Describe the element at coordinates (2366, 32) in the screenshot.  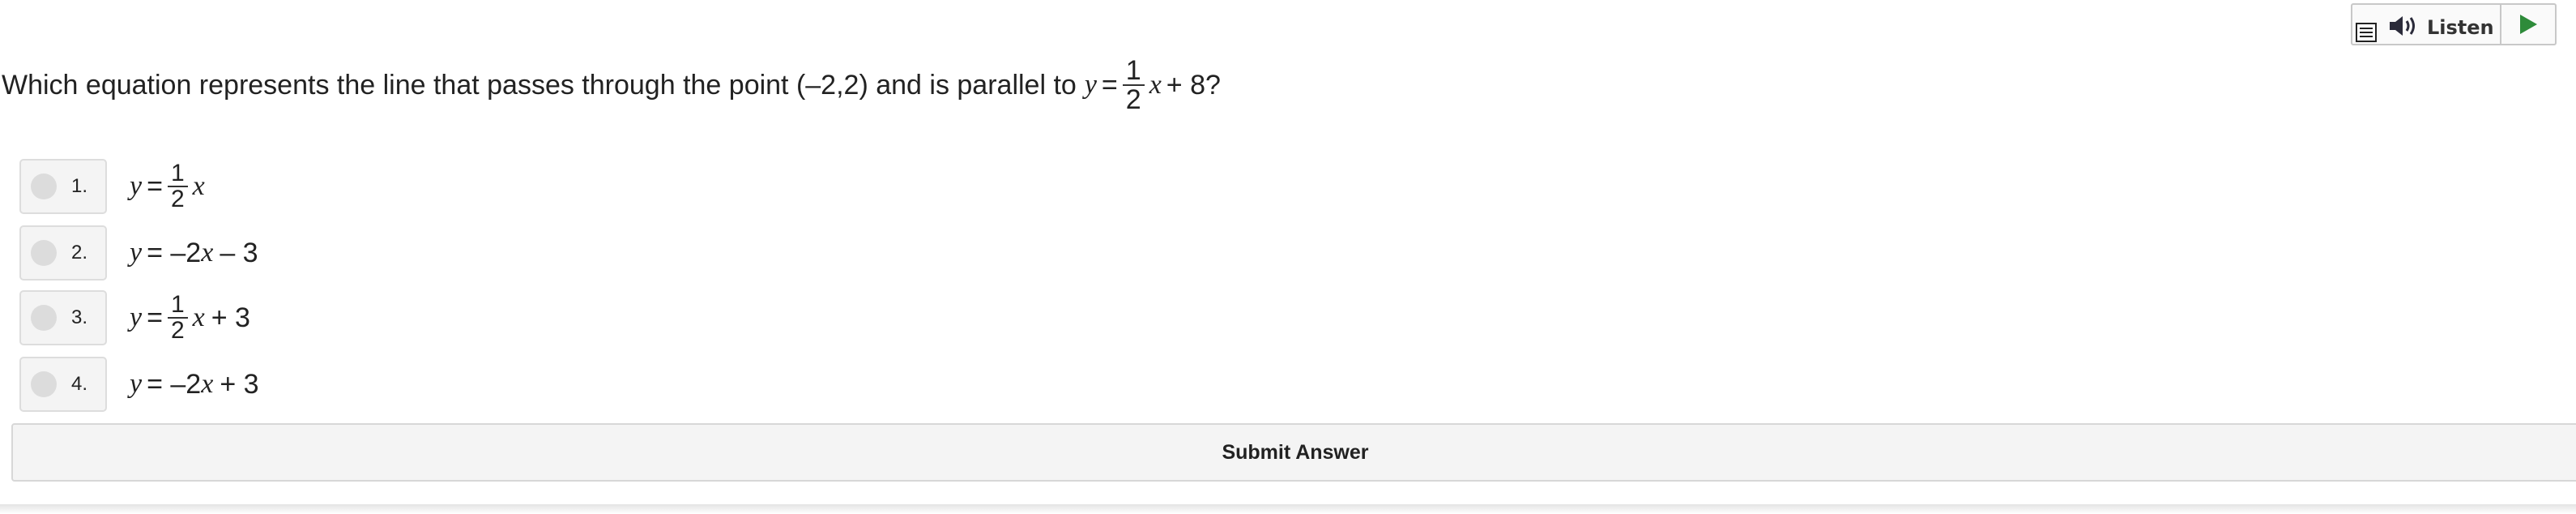
I see `menu-icon` at that location.